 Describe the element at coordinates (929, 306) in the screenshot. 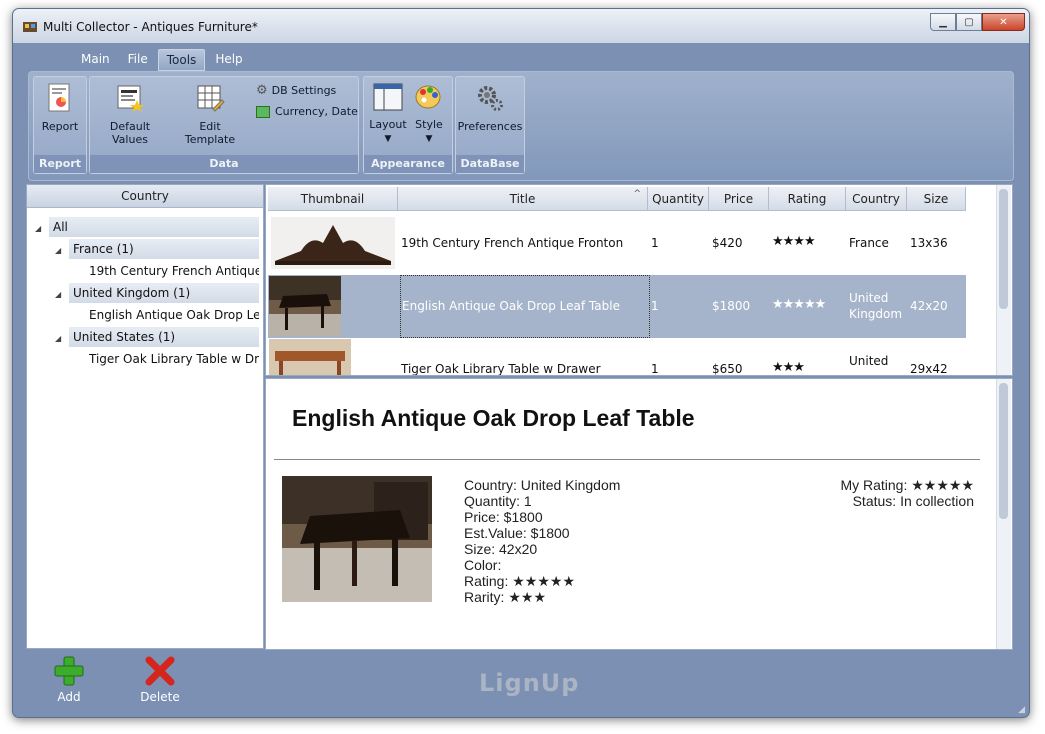

I see `cell-size: 42x20` at that location.